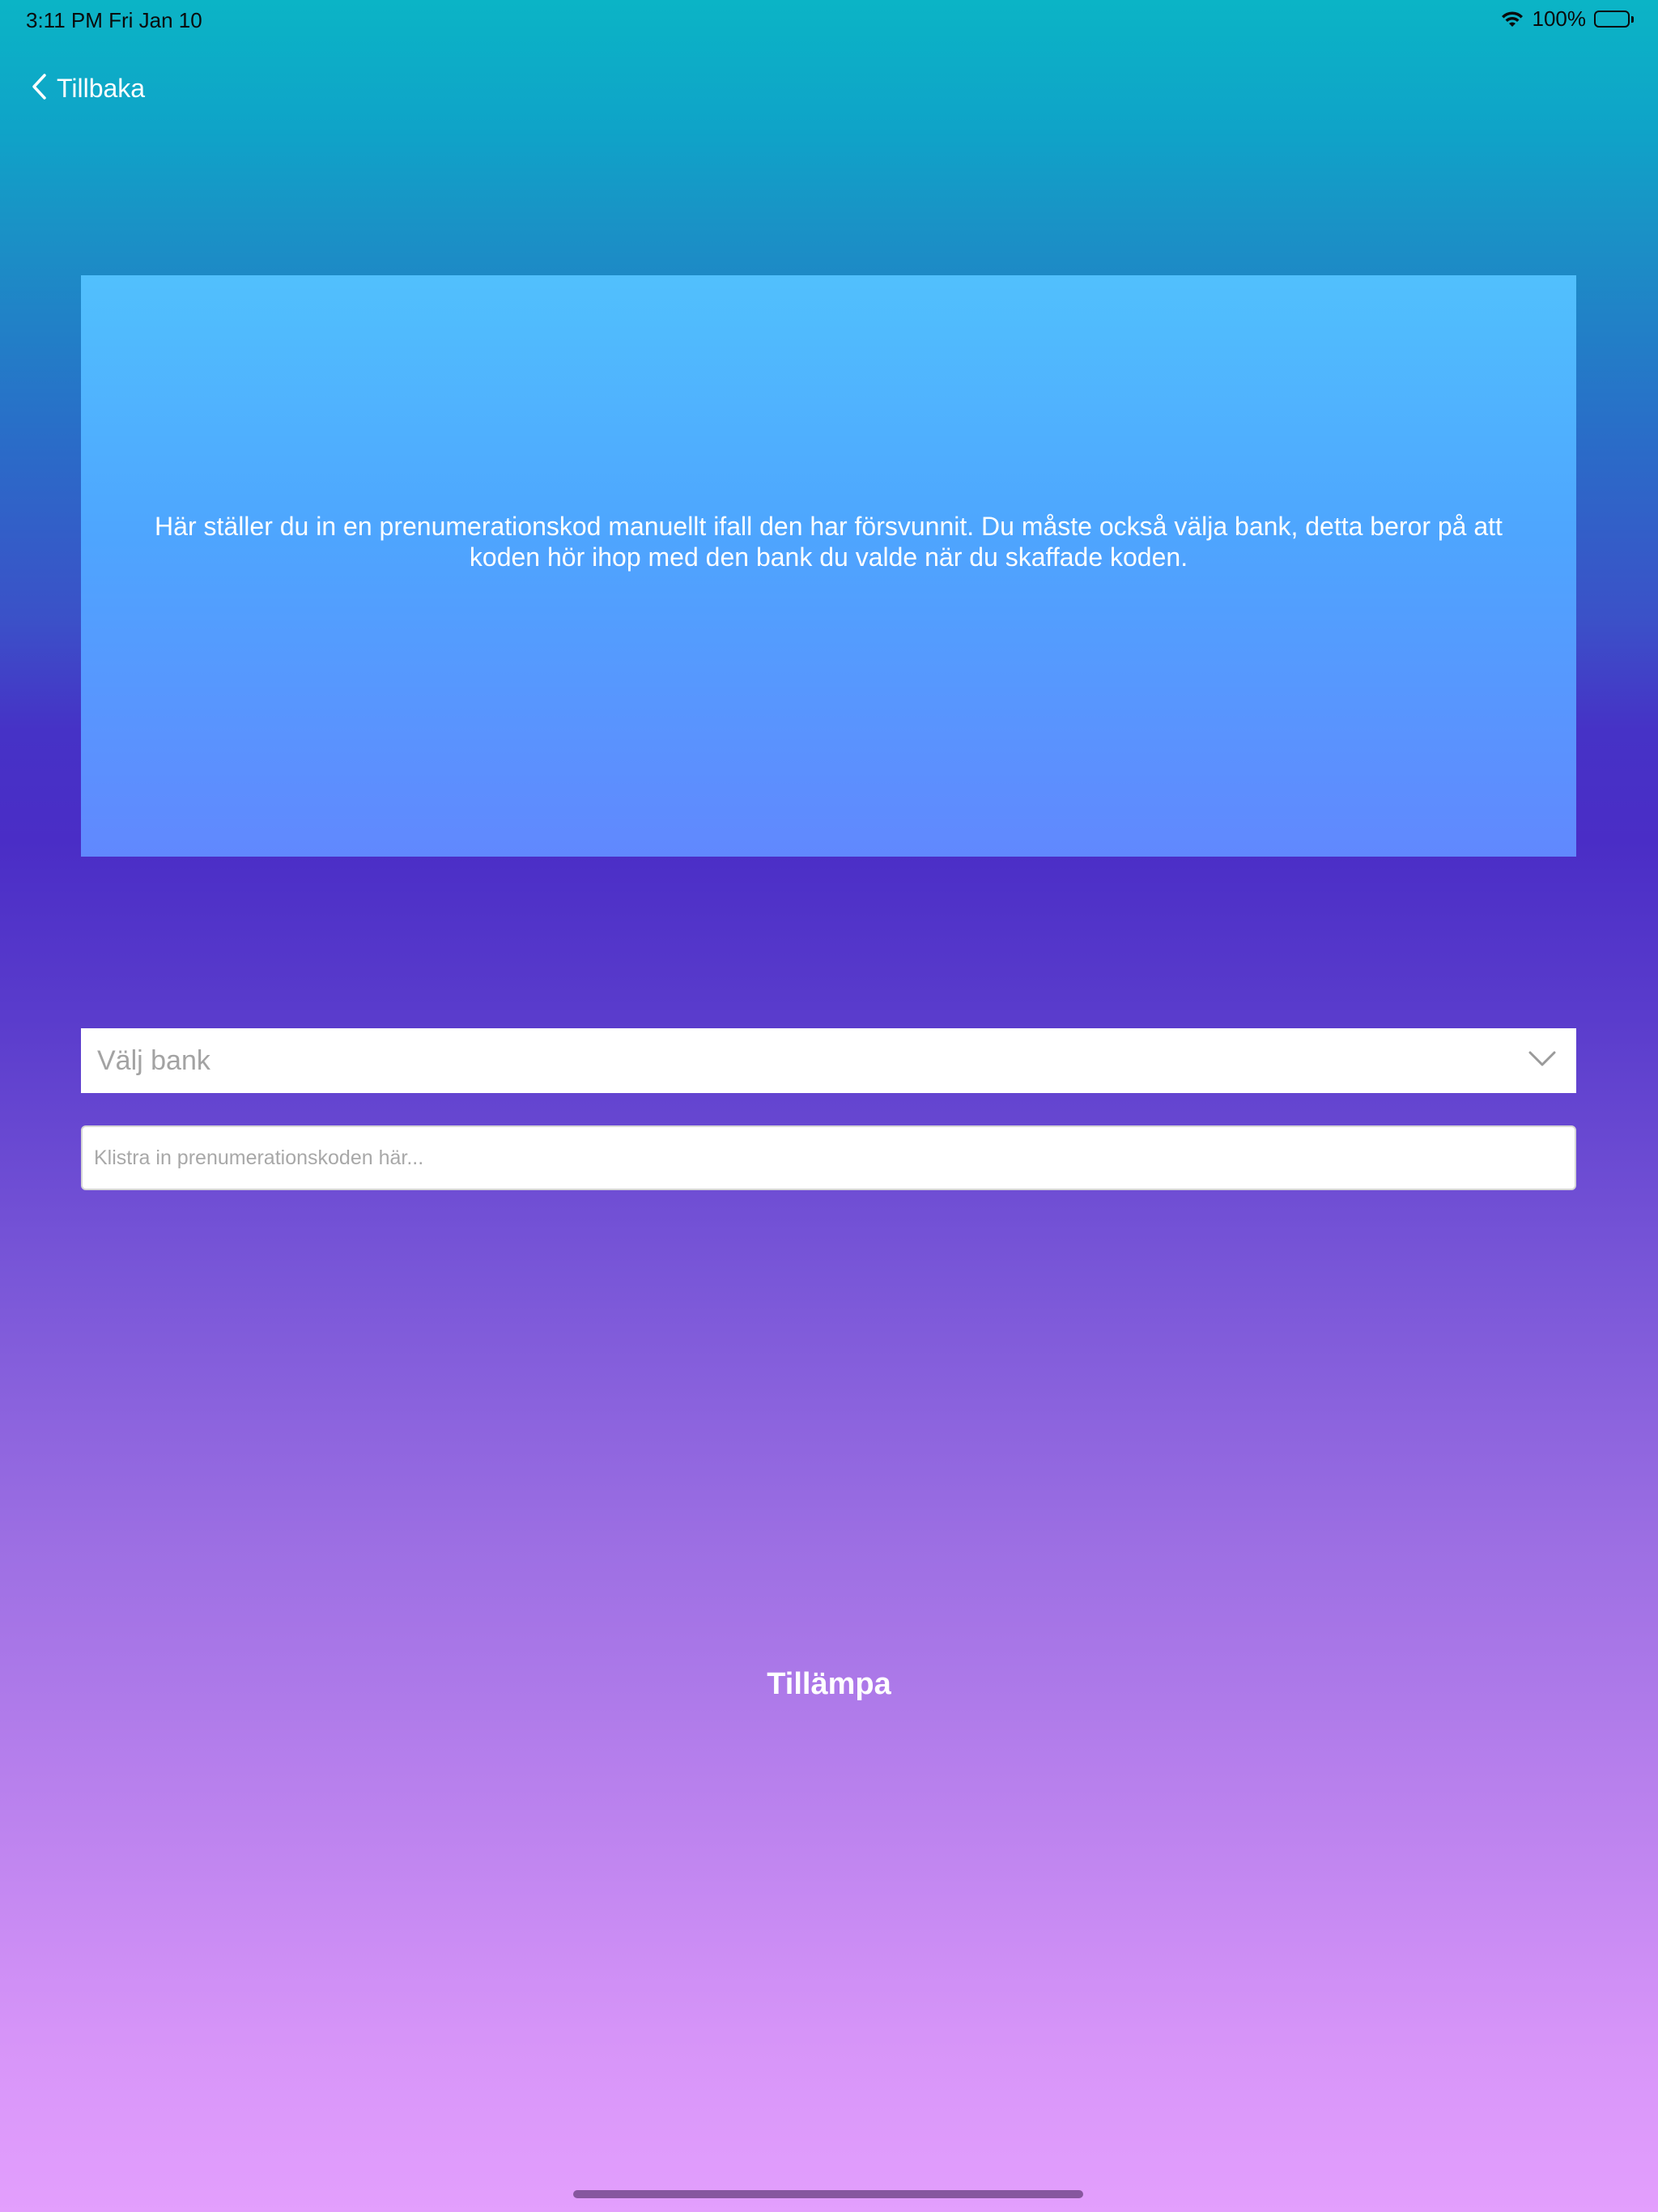 The image size is (1658, 2212). I want to click on battery-percent: 100%, so click(1559, 19).